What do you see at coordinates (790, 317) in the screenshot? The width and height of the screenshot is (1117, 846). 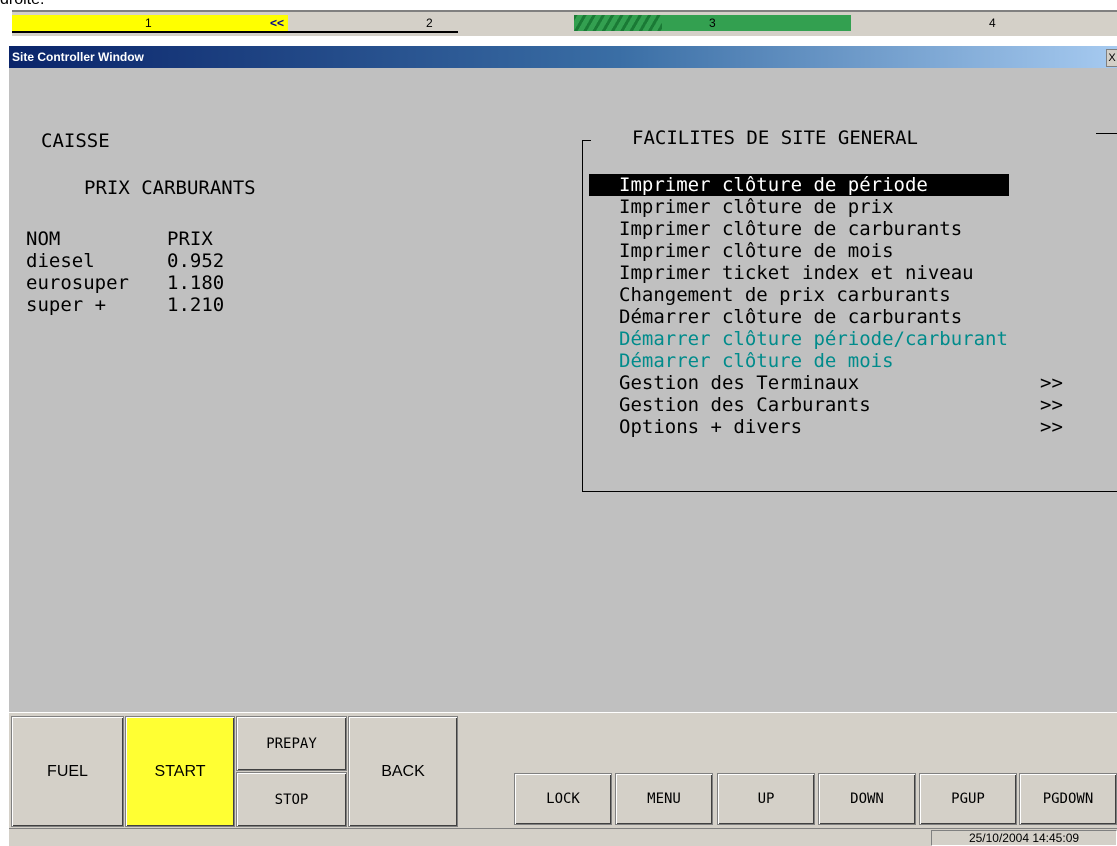 I see `menu-item-demarrer-cloture-carburants: Démarrer clôture de carburants` at bounding box center [790, 317].